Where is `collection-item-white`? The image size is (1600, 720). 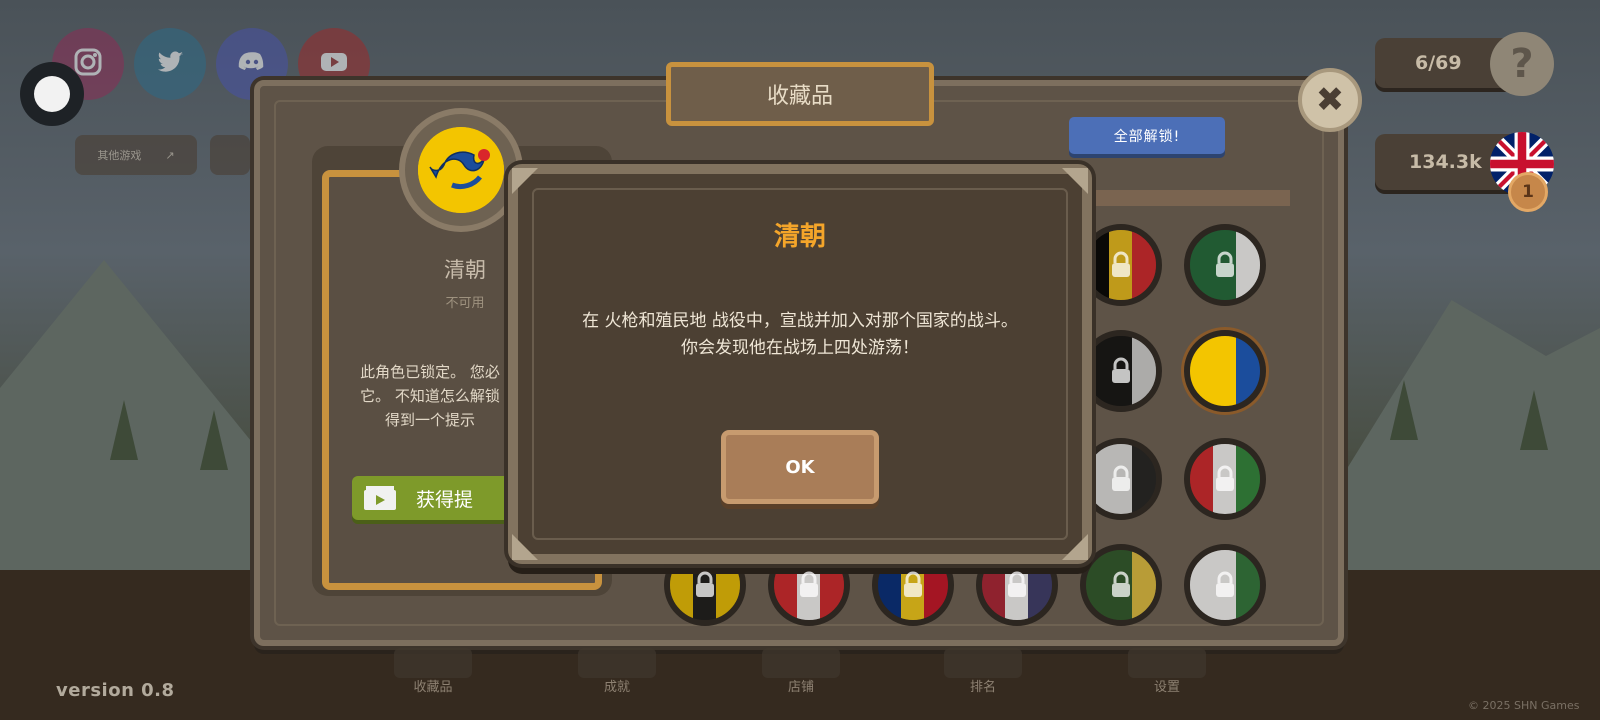 collection-item-white is located at coordinates (1121, 479).